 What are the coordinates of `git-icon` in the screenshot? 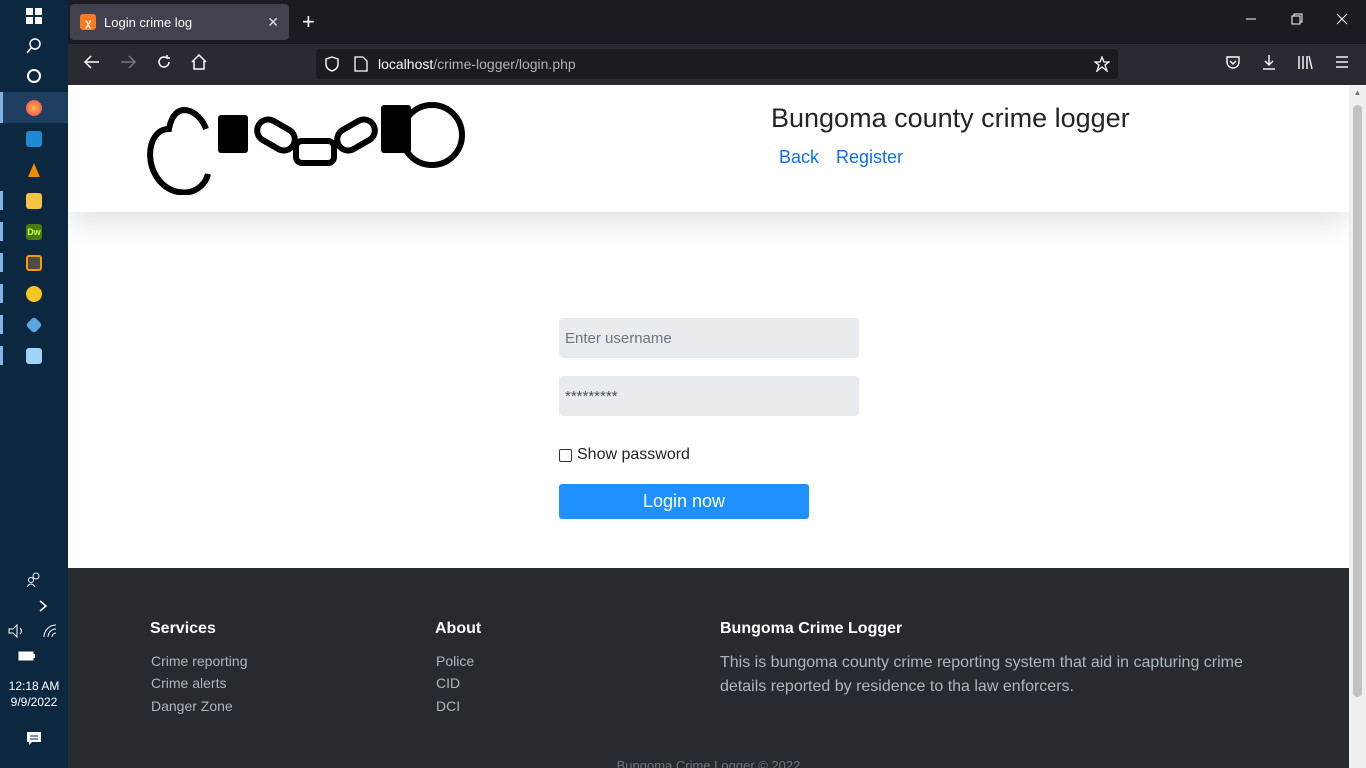 It's located at (34, 324).